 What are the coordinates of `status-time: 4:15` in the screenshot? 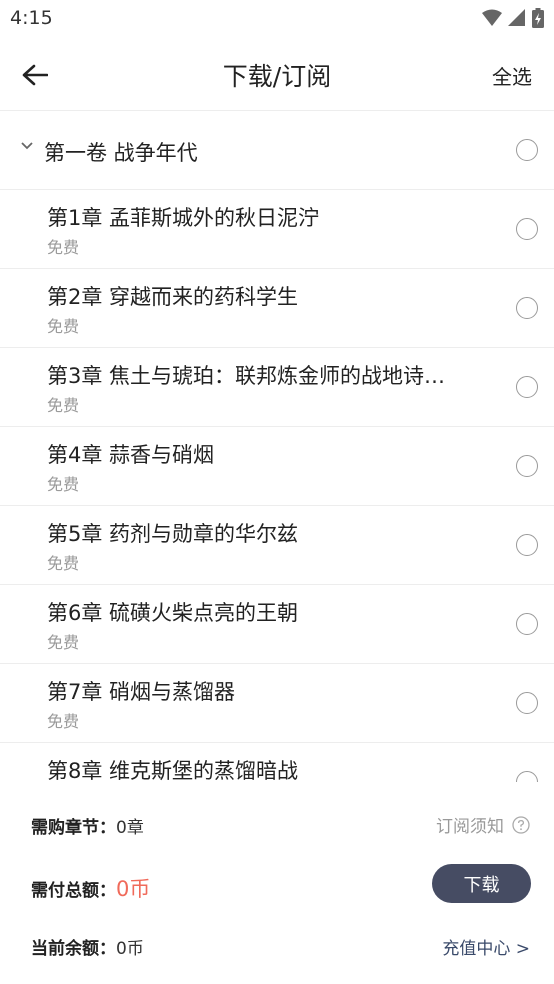 It's located at (31, 18).